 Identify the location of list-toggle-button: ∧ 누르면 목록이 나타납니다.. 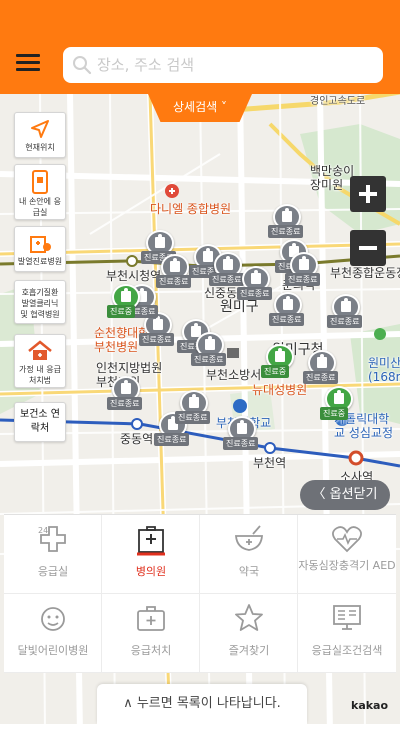
(202, 704).